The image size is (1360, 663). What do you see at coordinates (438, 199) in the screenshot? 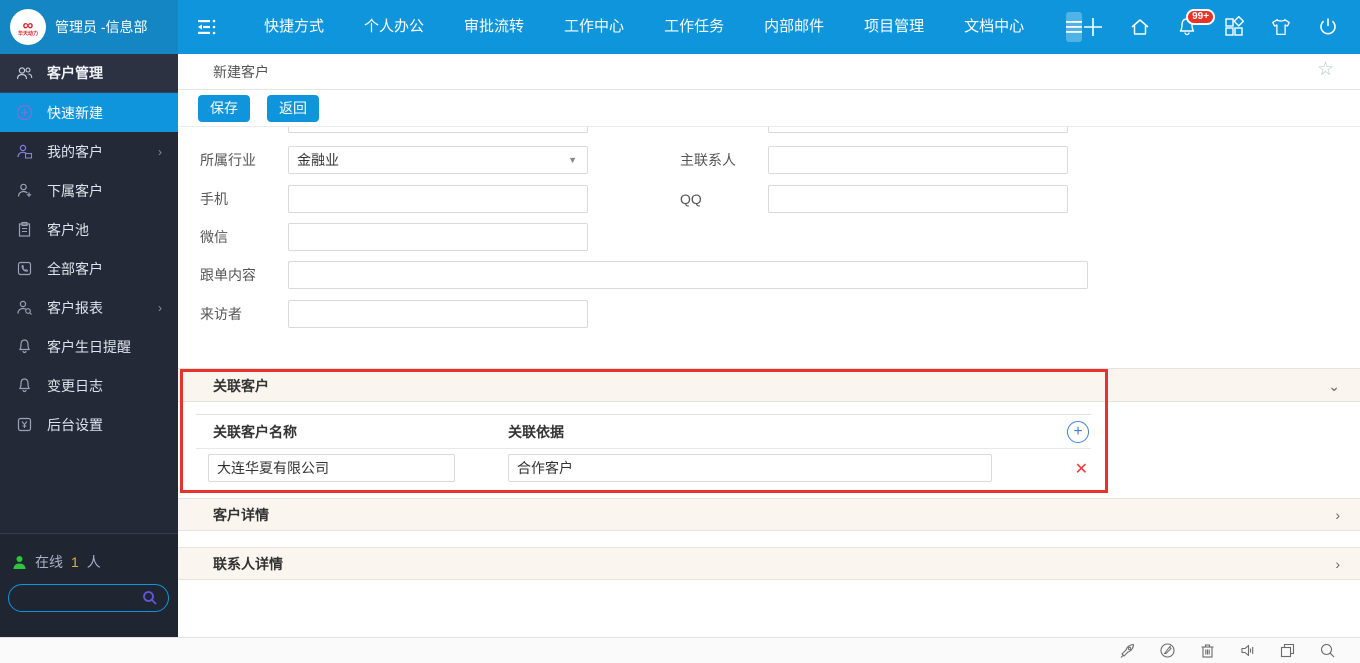
I see `mobile-field` at bounding box center [438, 199].